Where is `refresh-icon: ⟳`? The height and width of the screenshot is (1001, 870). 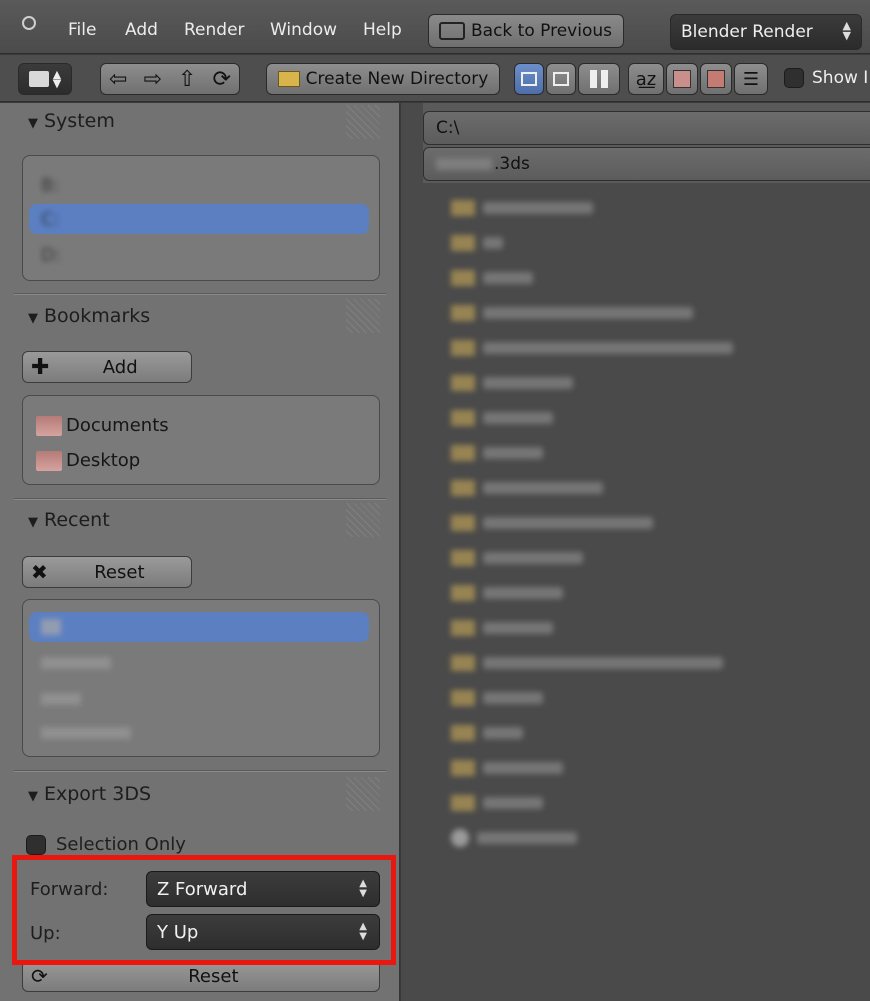 refresh-icon: ⟳ is located at coordinates (222, 79).